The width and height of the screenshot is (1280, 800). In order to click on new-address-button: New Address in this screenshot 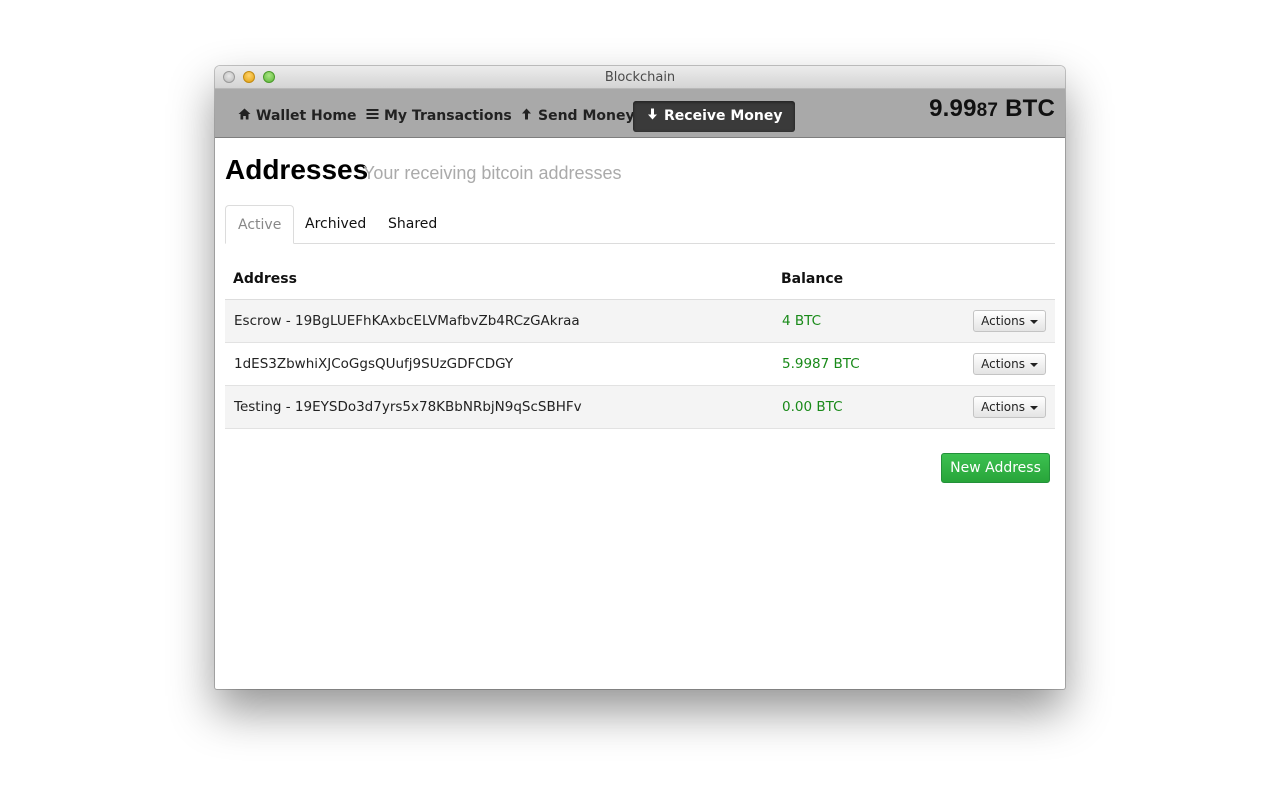, I will do `click(995, 468)`.